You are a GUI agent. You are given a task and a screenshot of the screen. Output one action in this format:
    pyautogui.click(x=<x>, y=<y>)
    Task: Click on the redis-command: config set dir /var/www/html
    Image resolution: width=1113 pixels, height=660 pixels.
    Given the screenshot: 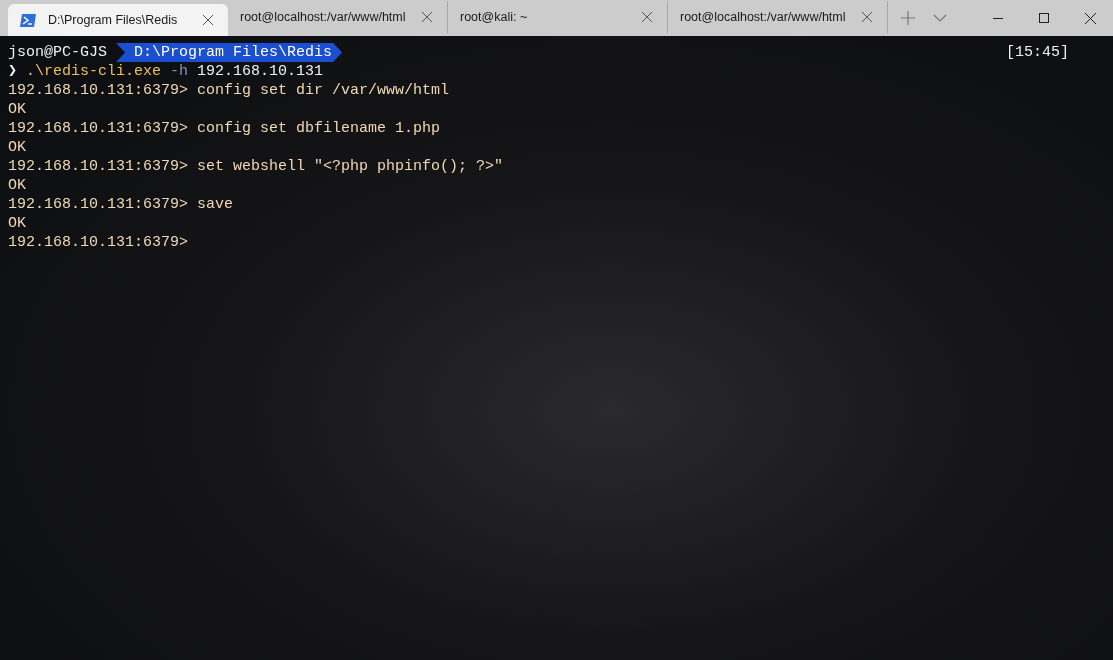 What is the action you would take?
    pyautogui.click(x=323, y=90)
    